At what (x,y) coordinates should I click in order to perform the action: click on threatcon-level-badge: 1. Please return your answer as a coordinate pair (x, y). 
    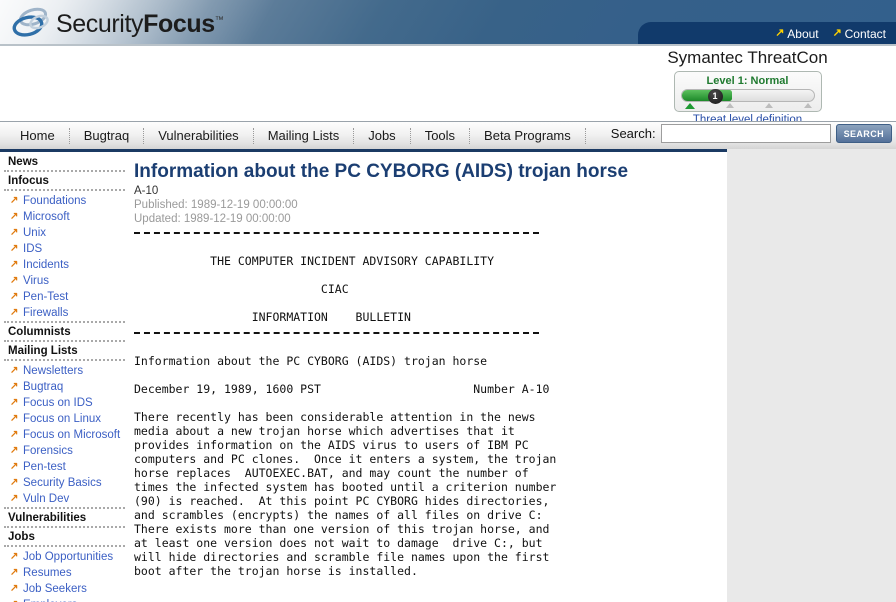
    Looking at the image, I should click on (715, 96).